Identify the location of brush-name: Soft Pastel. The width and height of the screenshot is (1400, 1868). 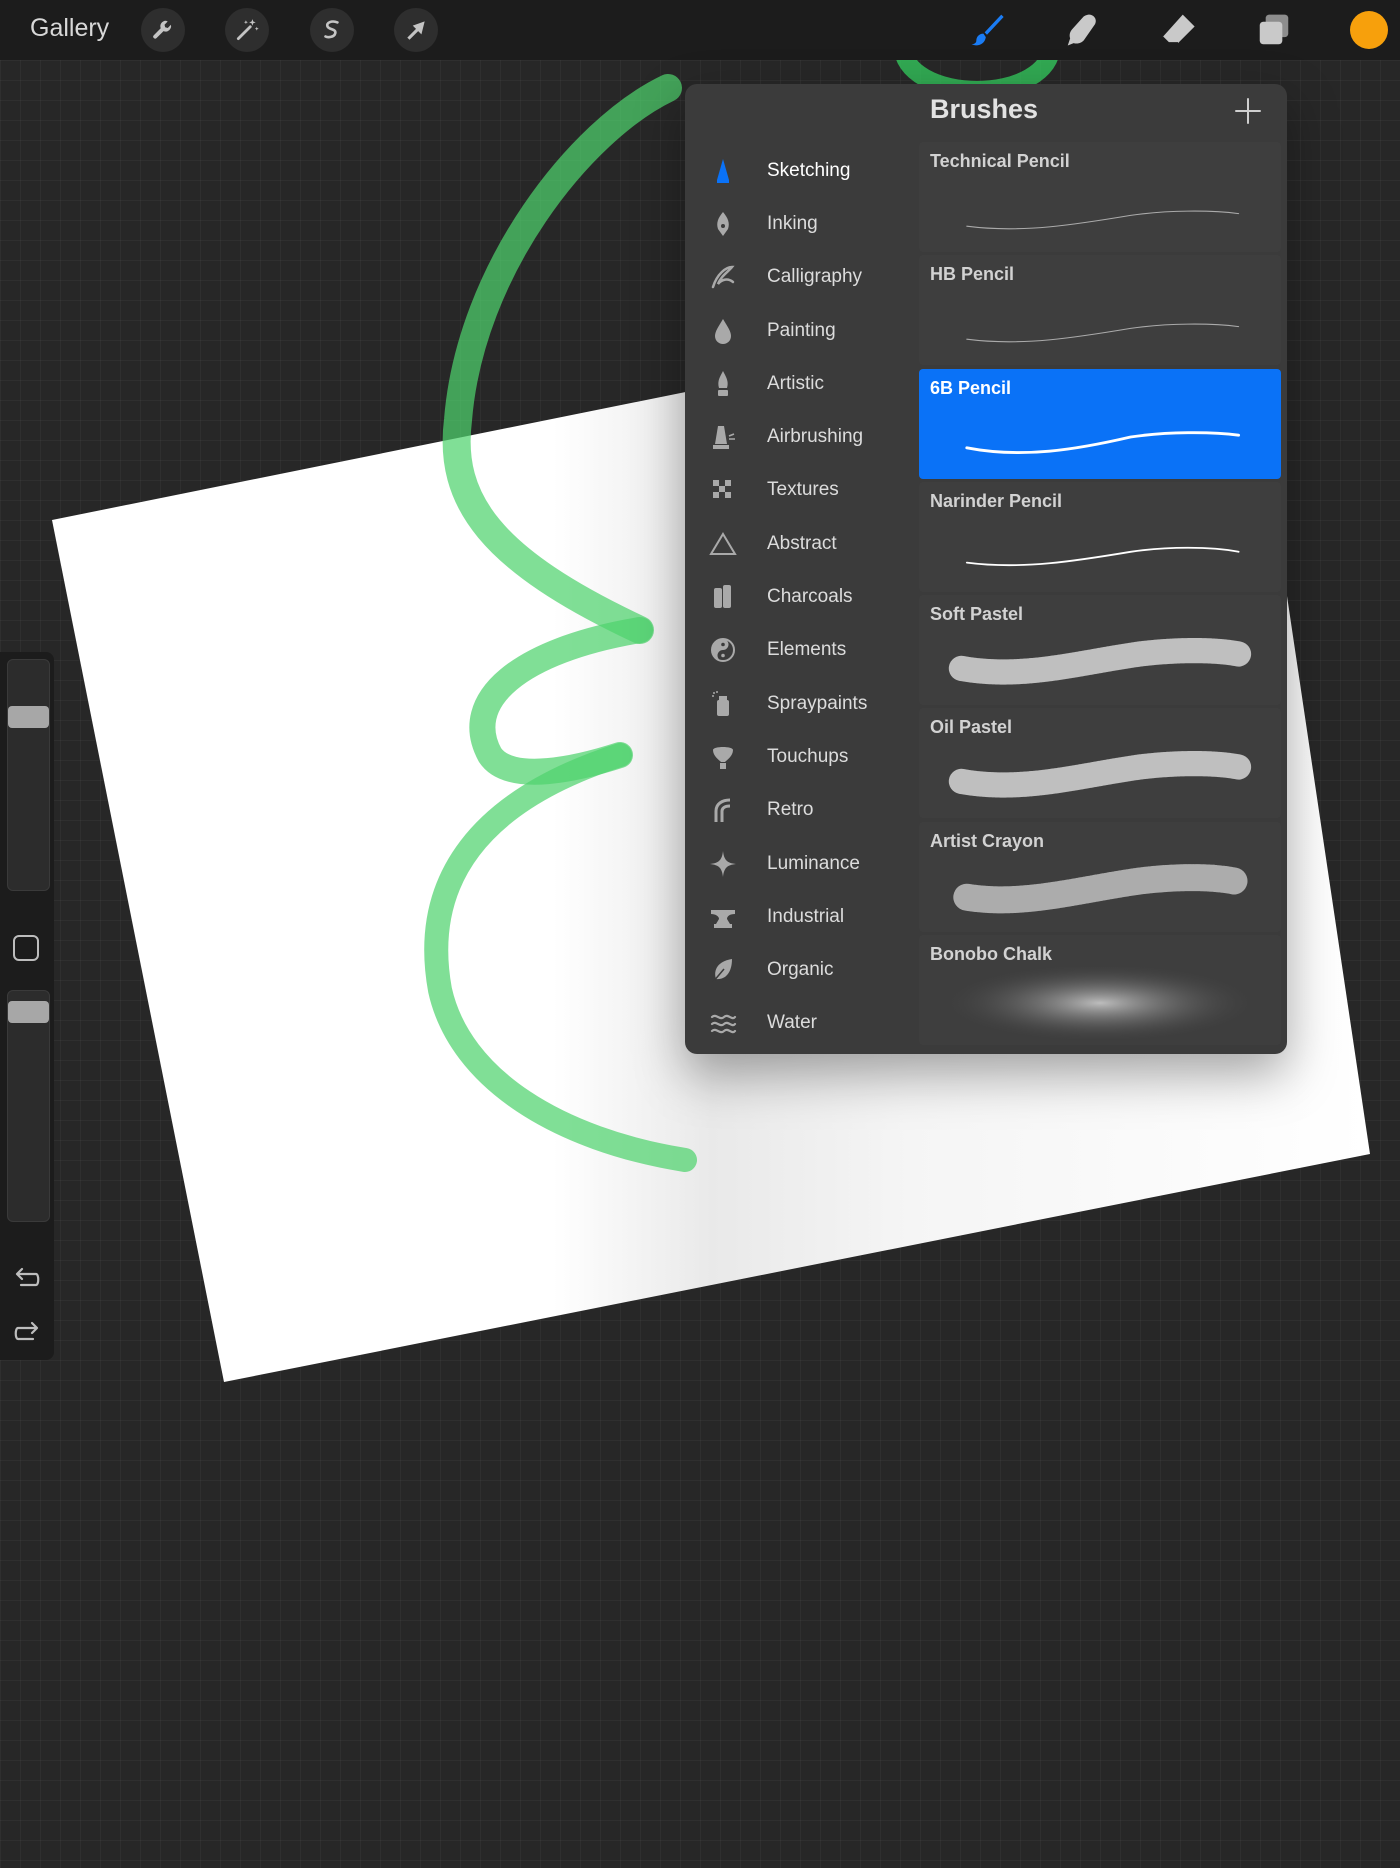
(977, 614).